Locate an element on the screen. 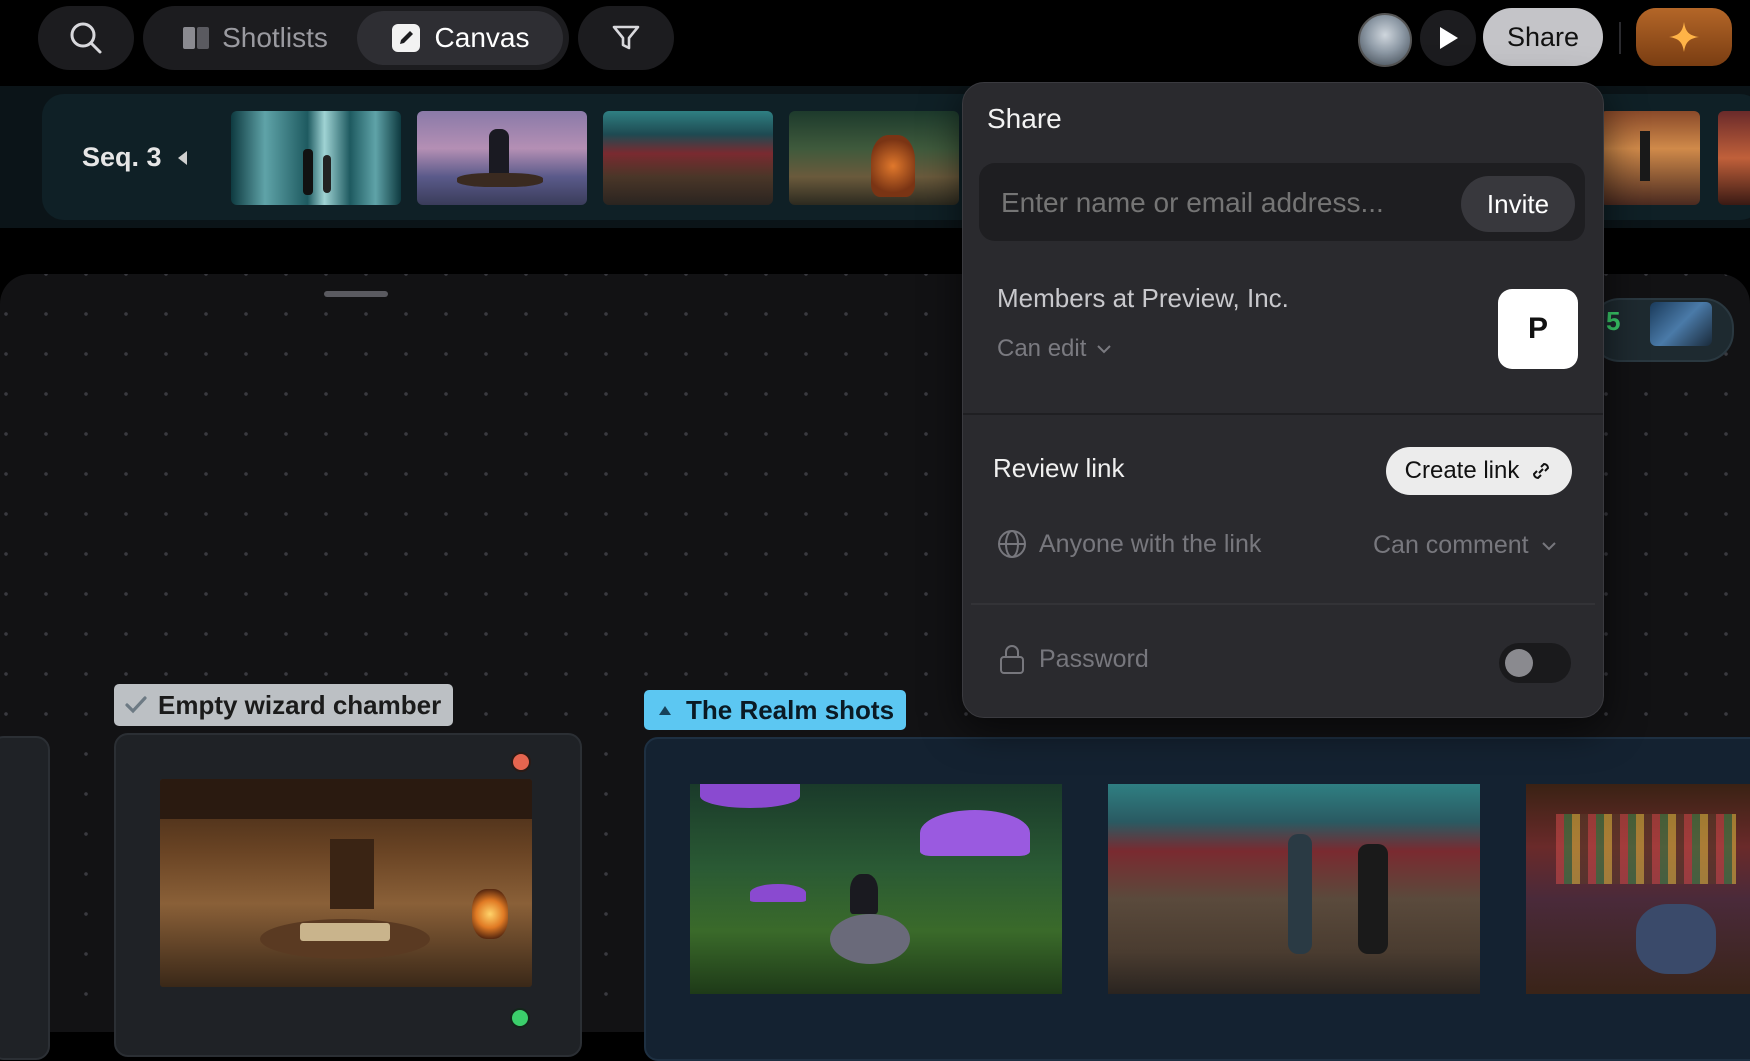 This screenshot has height=1061, width=1750. link-icon is located at coordinates (1541, 471).